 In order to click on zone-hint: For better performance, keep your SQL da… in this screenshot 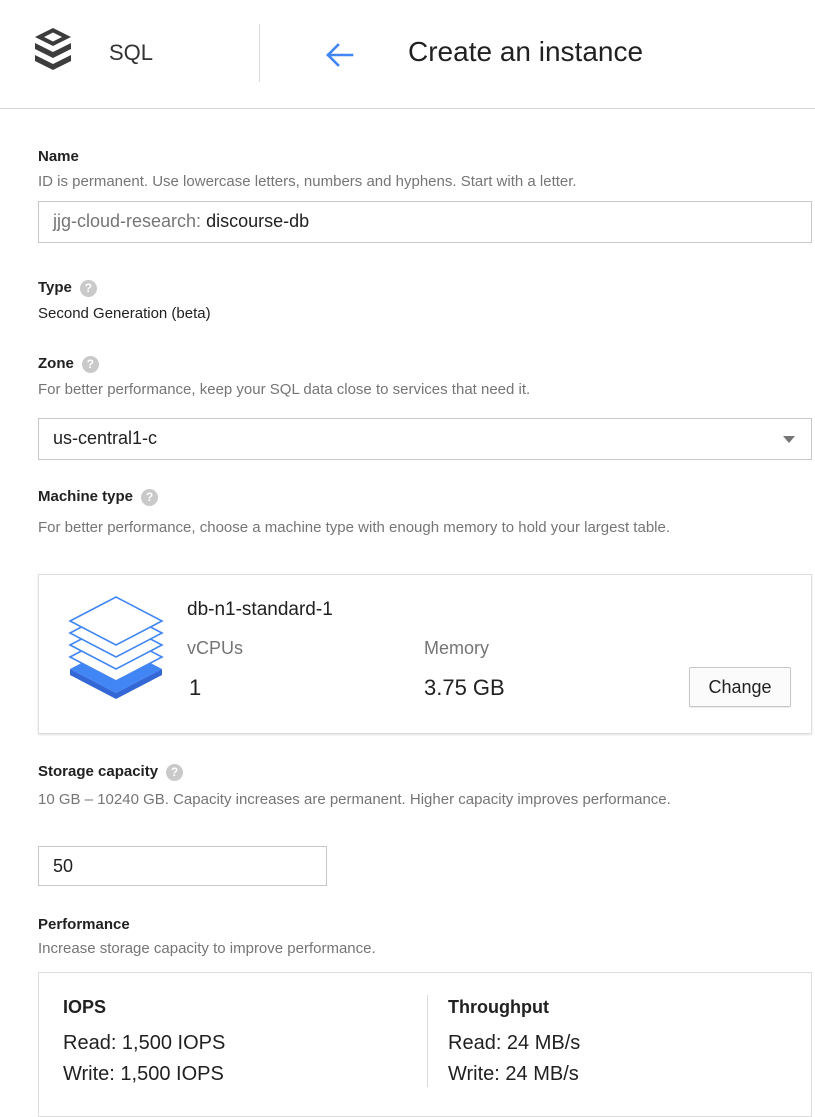, I will do `click(284, 389)`.